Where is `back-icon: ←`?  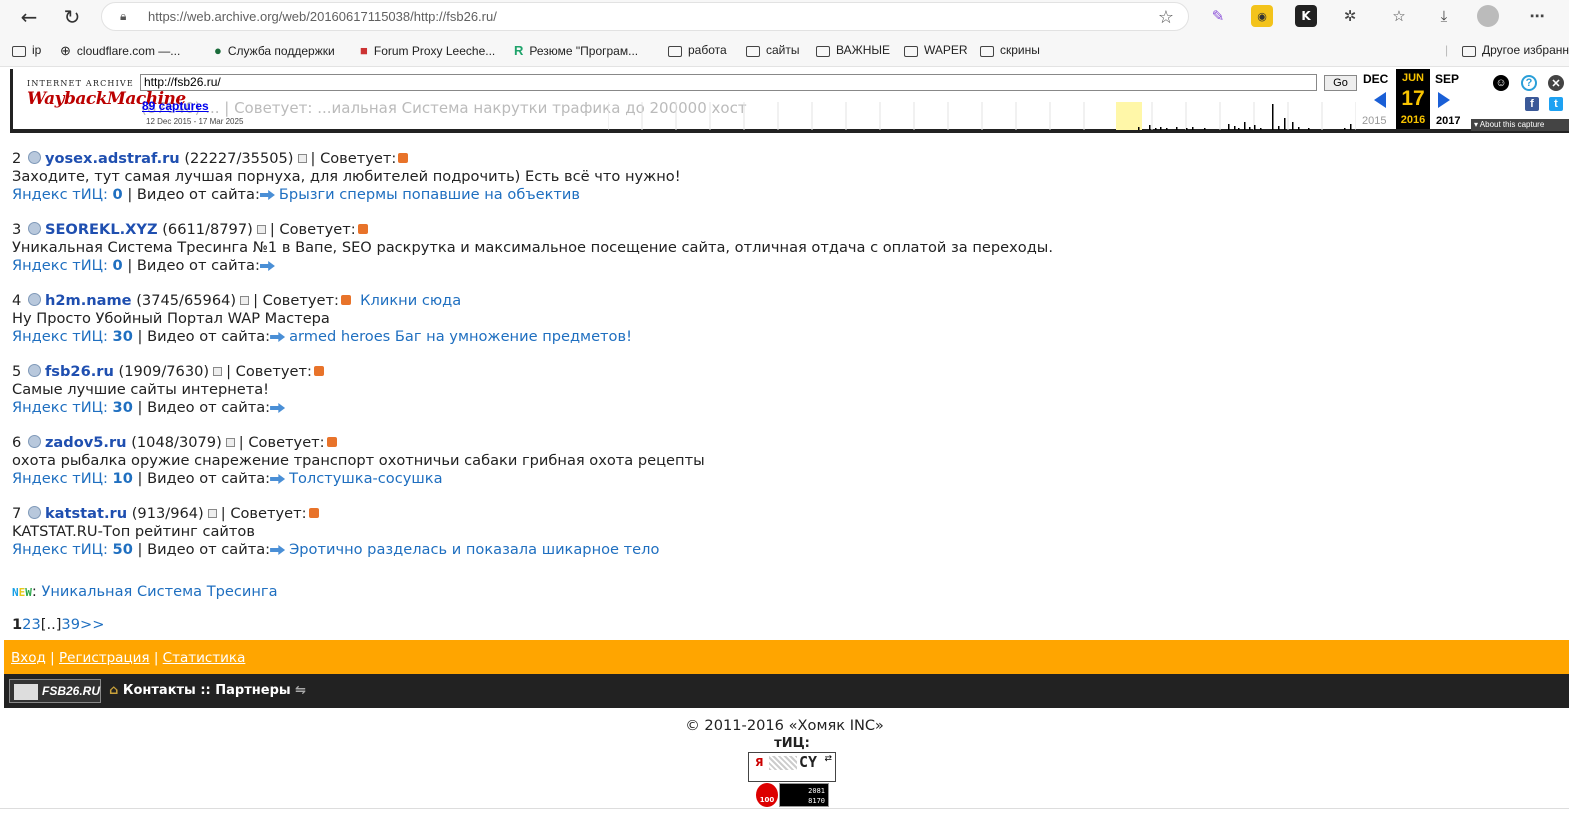
back-icon: ← is located at coordinates (29, 17).